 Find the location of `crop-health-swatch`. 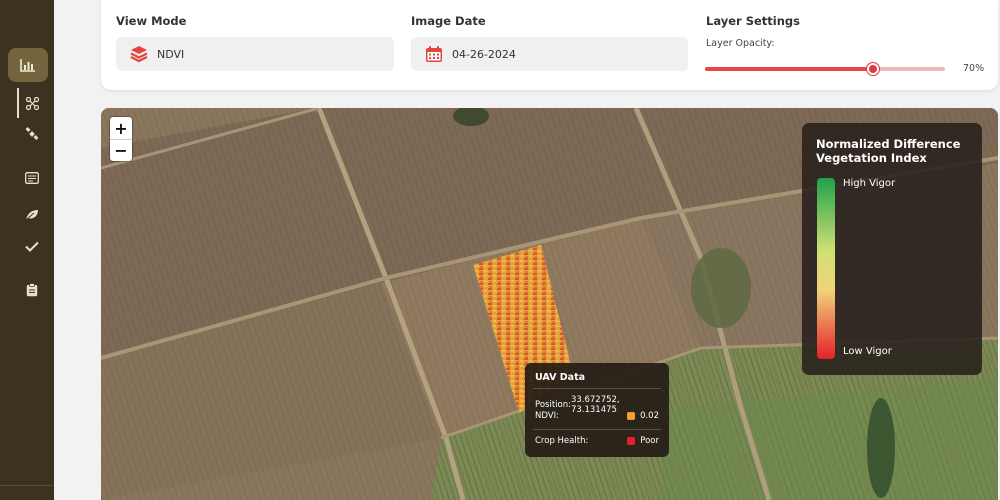

crop-health-swatch is located at coordinates (631, 441).